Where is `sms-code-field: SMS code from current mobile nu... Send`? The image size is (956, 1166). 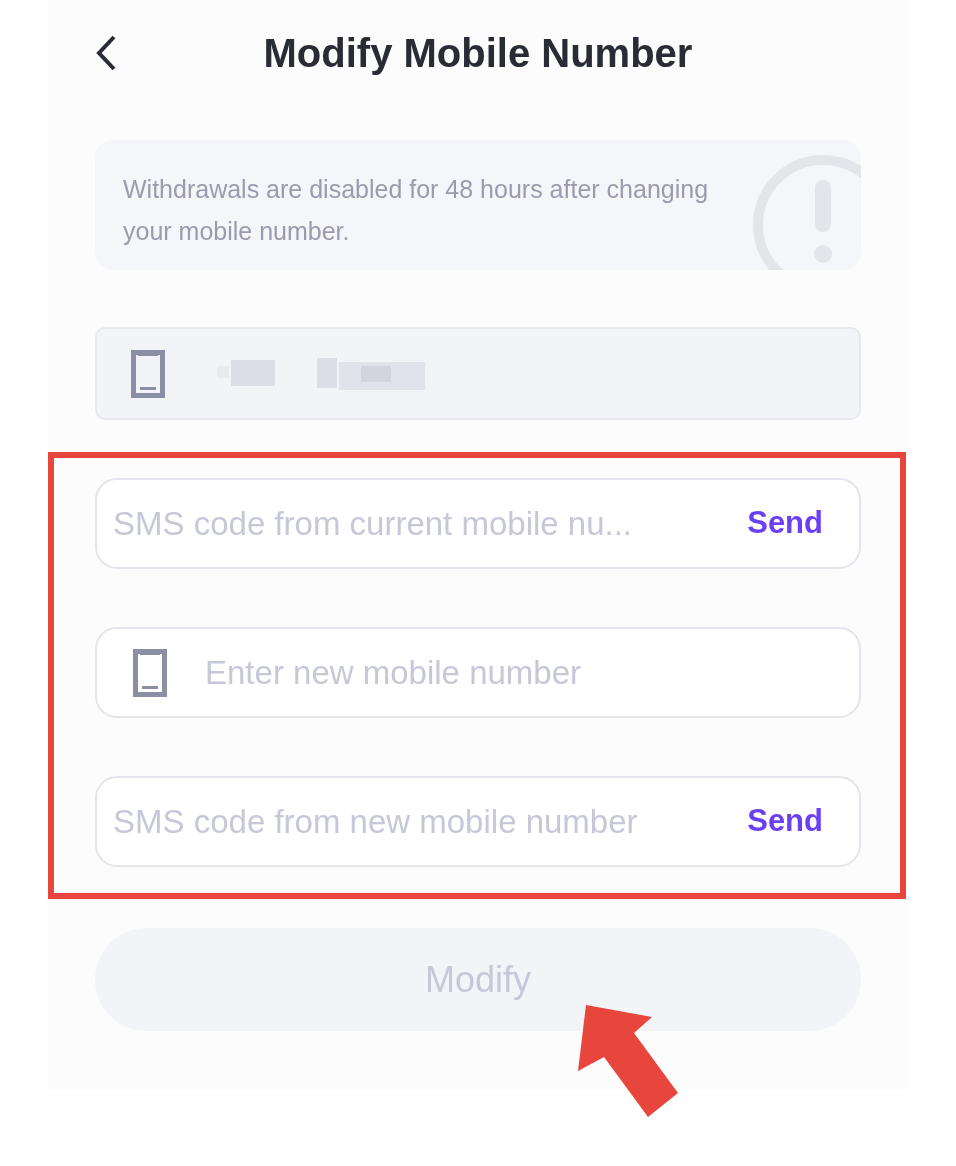 sms-code-field: SMS code from current mobile nu... Send is located at coordinates (478, 523).